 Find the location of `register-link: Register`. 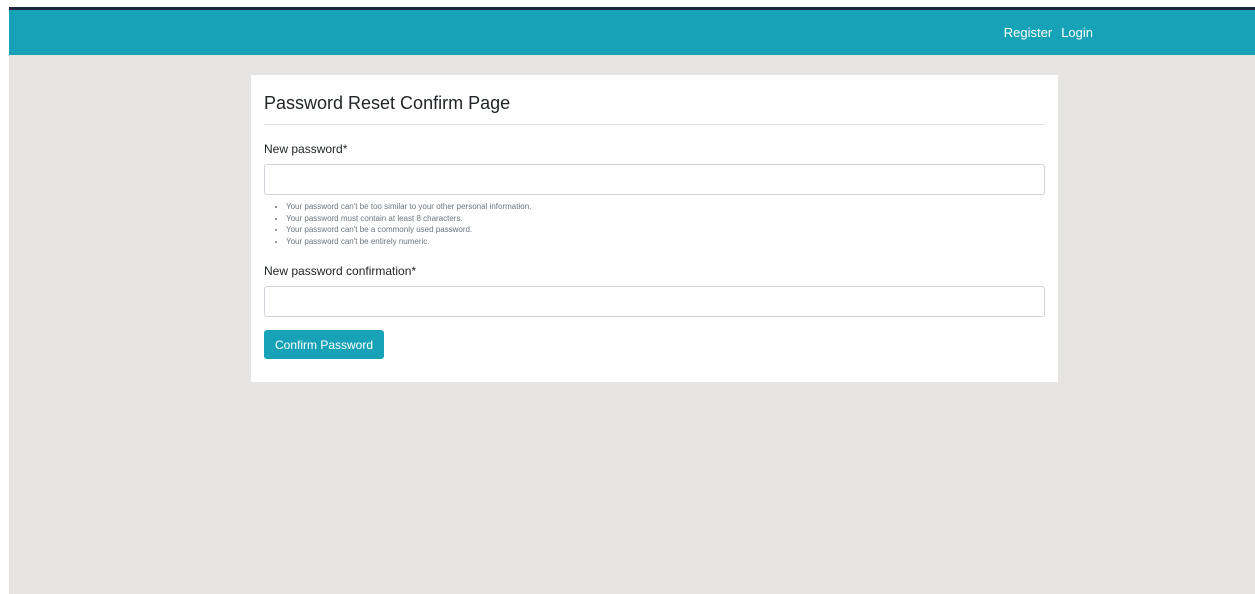

register-link: Register is located at coordinates (1028, 32).